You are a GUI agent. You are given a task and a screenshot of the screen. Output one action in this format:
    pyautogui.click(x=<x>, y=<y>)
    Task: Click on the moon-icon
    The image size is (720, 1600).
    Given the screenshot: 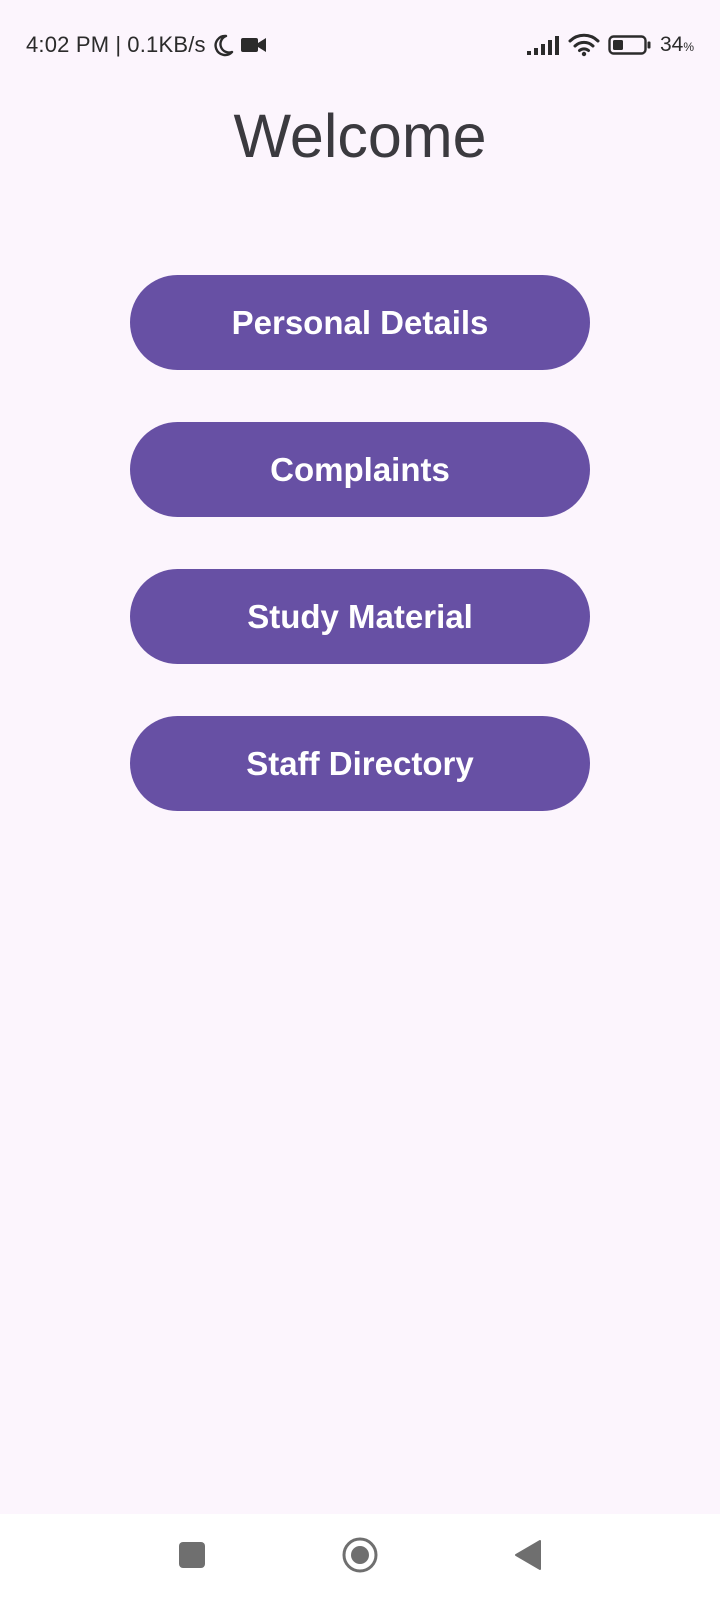 What is the action you would take?
    pyautogui.click(x=223, y=45)
    